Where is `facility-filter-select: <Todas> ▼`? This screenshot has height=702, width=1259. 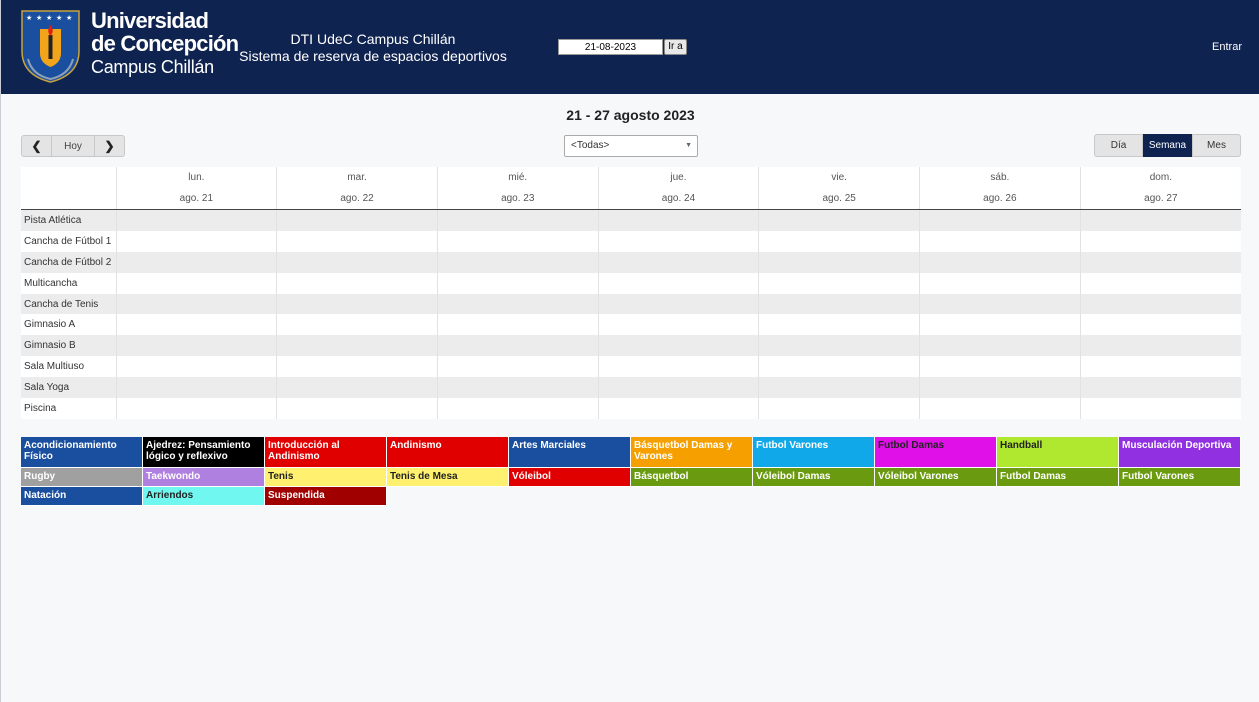
facility-filter-select: <Todas> ▼ is located at coordinates (631, 146).